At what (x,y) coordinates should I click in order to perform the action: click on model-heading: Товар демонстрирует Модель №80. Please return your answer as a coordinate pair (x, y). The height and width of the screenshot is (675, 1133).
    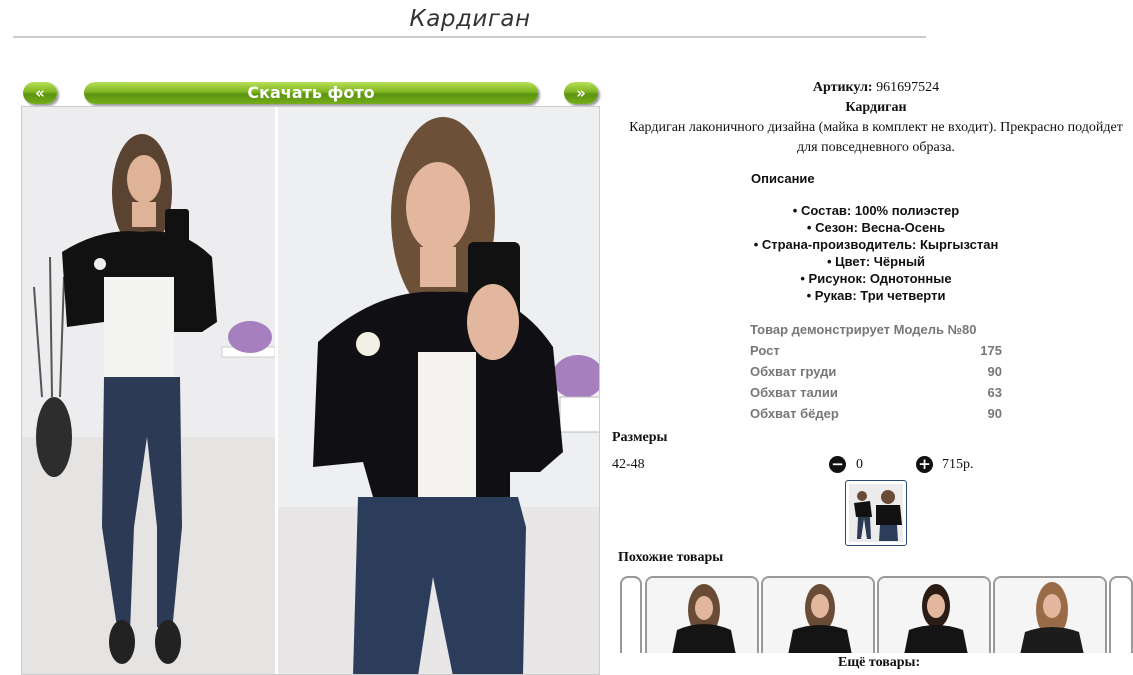
    Looking at the image, I should click on (863, 329).